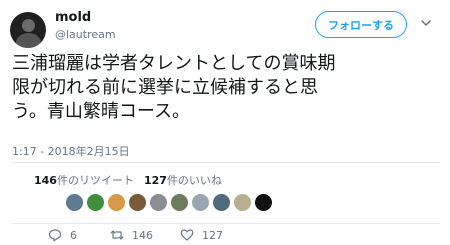 This screenshot has height=245, width=450. Describe the element at coordinates (155, 180) in the screenshot. I see `likes-stat-count: 127` at that location.